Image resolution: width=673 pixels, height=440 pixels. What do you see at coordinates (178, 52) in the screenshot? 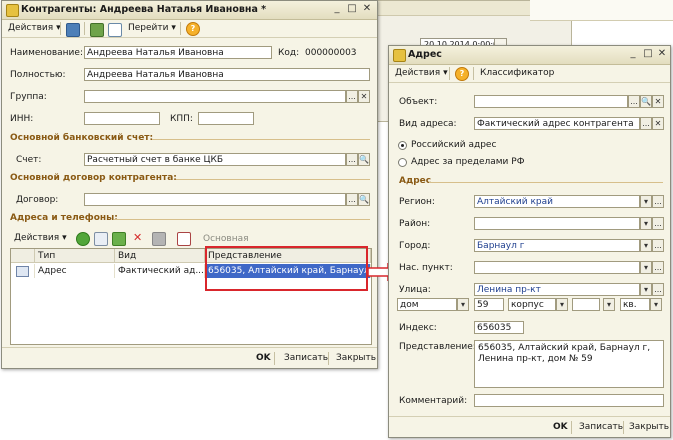
I see `name-field: Андреева Наталья Ивановна` at bounding box center [178, 52].